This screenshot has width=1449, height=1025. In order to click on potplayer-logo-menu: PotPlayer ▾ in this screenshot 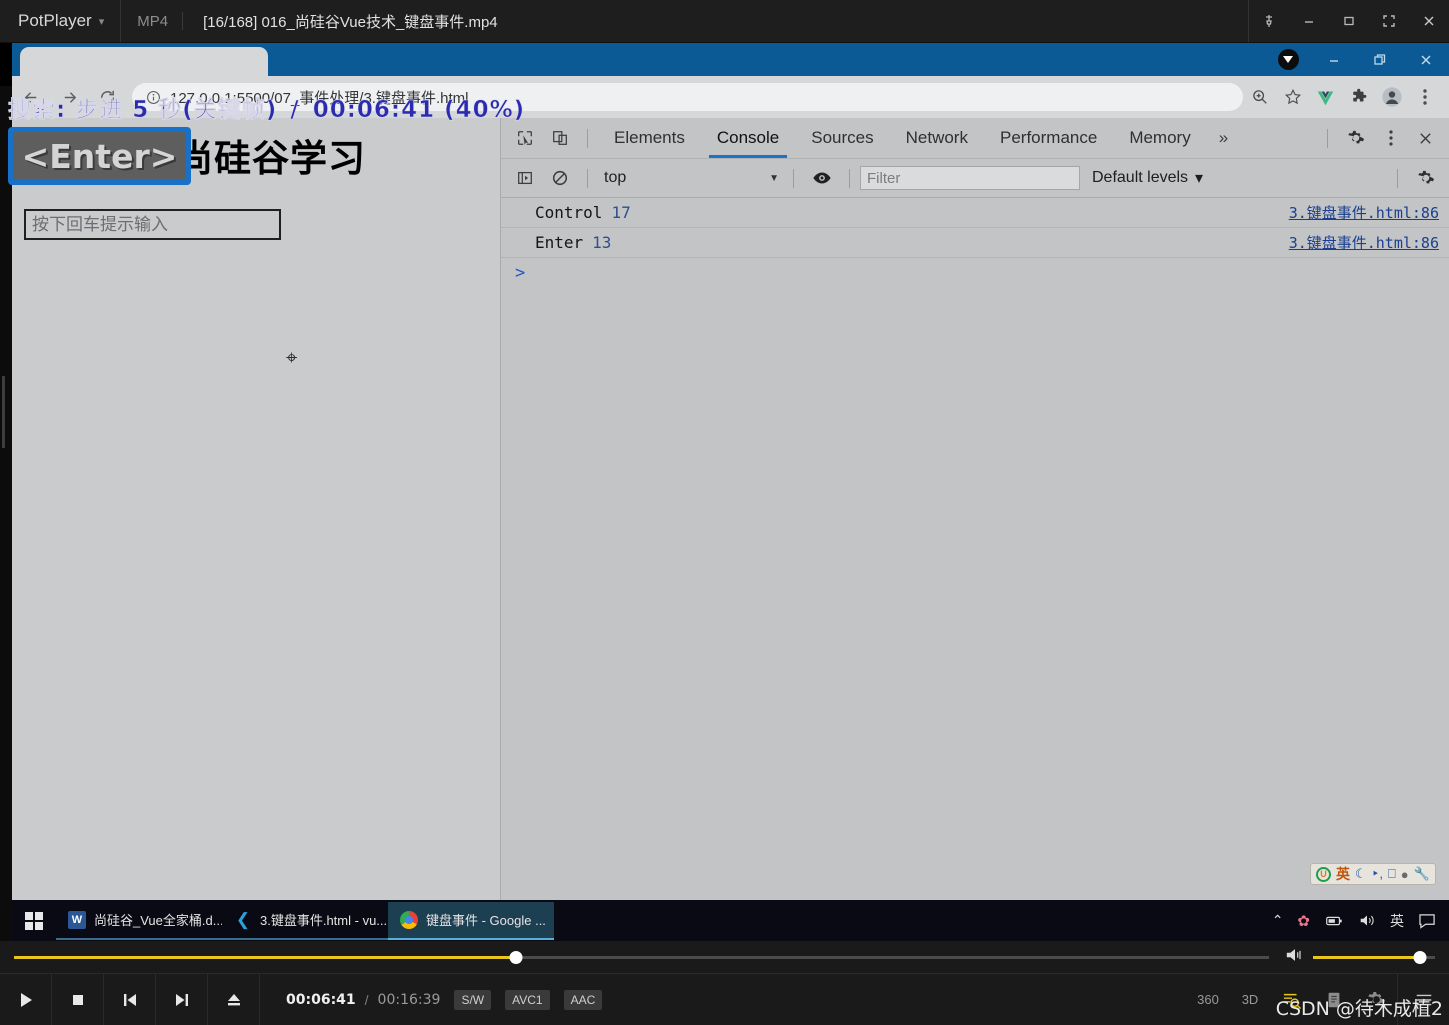, I will do `click(61, 21)`.